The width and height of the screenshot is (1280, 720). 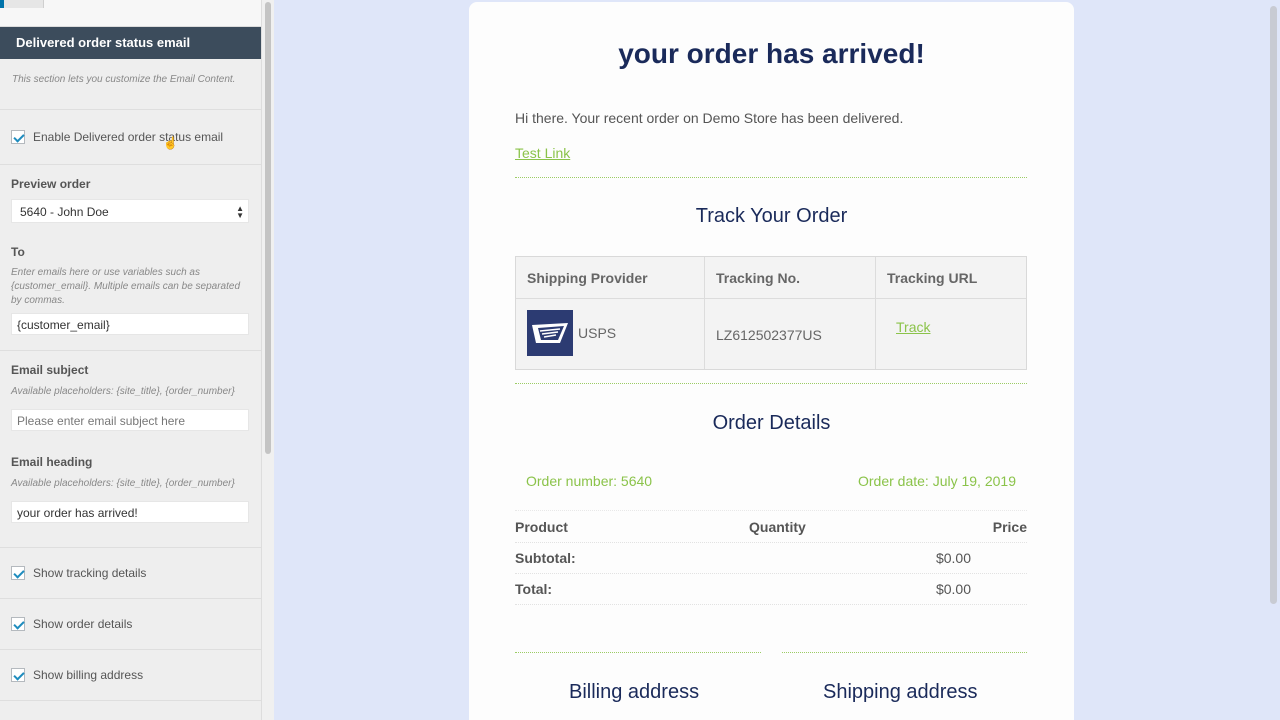 What do you see at coordinates (22, 4) in the screenshot?
I see `back-button` at bounding box center [22, 4].